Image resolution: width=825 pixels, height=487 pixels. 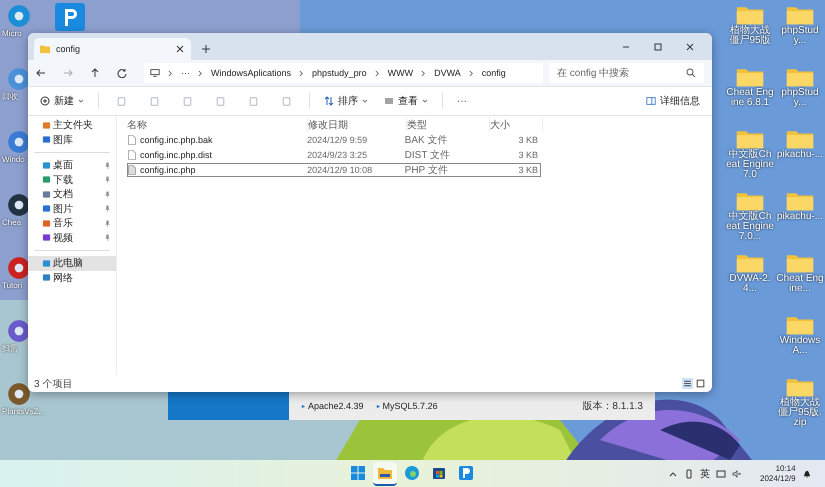 I want to click on delete-icon, so click(x=286, y=101).